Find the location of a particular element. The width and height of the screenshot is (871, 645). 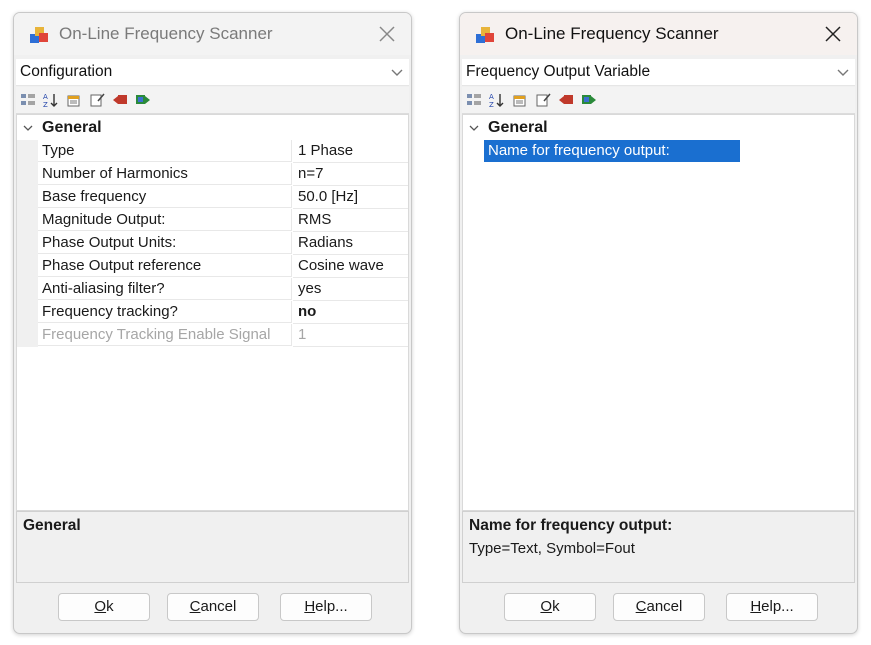

page-selector-dropdown: Frequency Output Variable is located at coordinates (658, 72).